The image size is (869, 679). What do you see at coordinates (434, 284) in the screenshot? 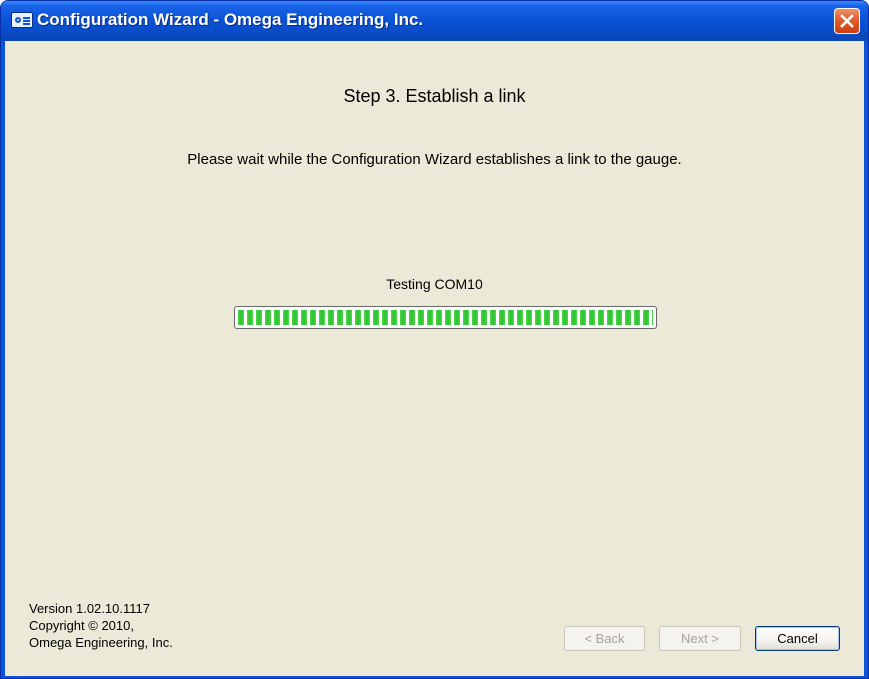
I see `status-text: Testing COM10` at bounding box center [434, 284].